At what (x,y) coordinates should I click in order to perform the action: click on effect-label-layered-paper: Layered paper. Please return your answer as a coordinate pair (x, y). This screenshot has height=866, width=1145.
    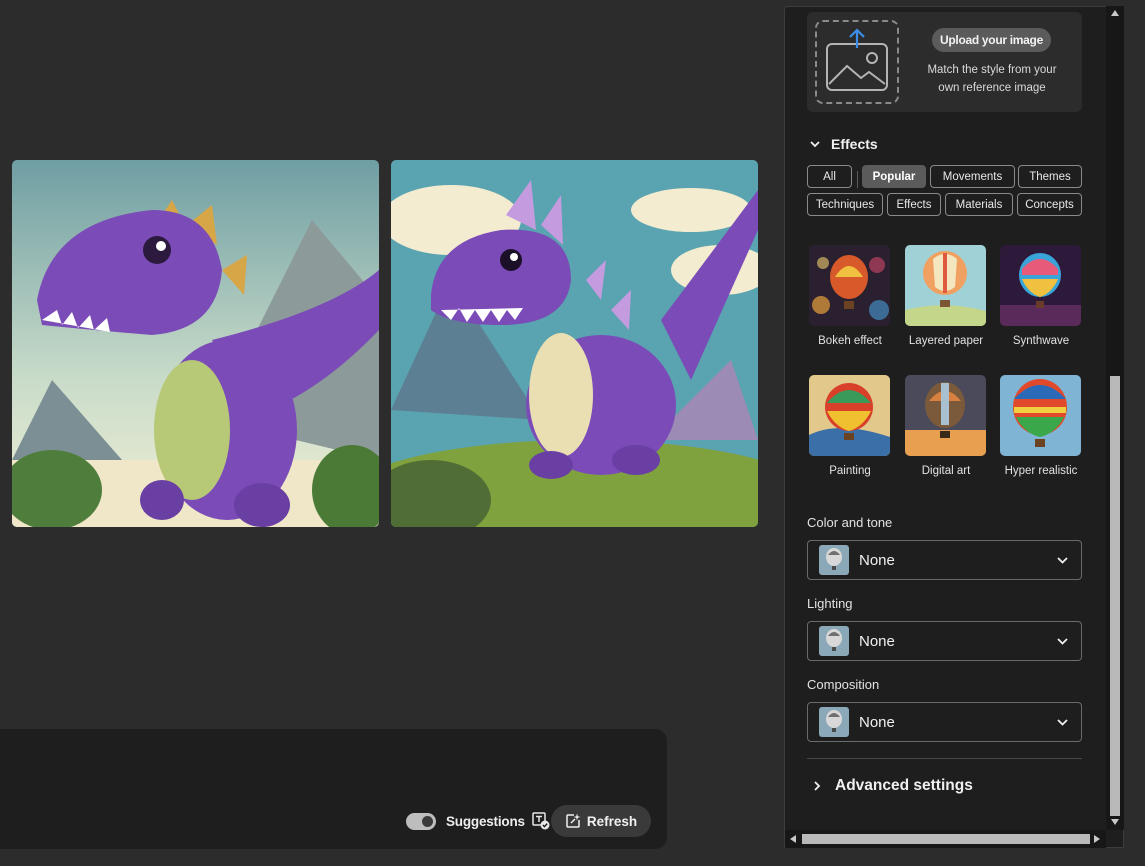
    Looking at the image, I should click on (946, 341).